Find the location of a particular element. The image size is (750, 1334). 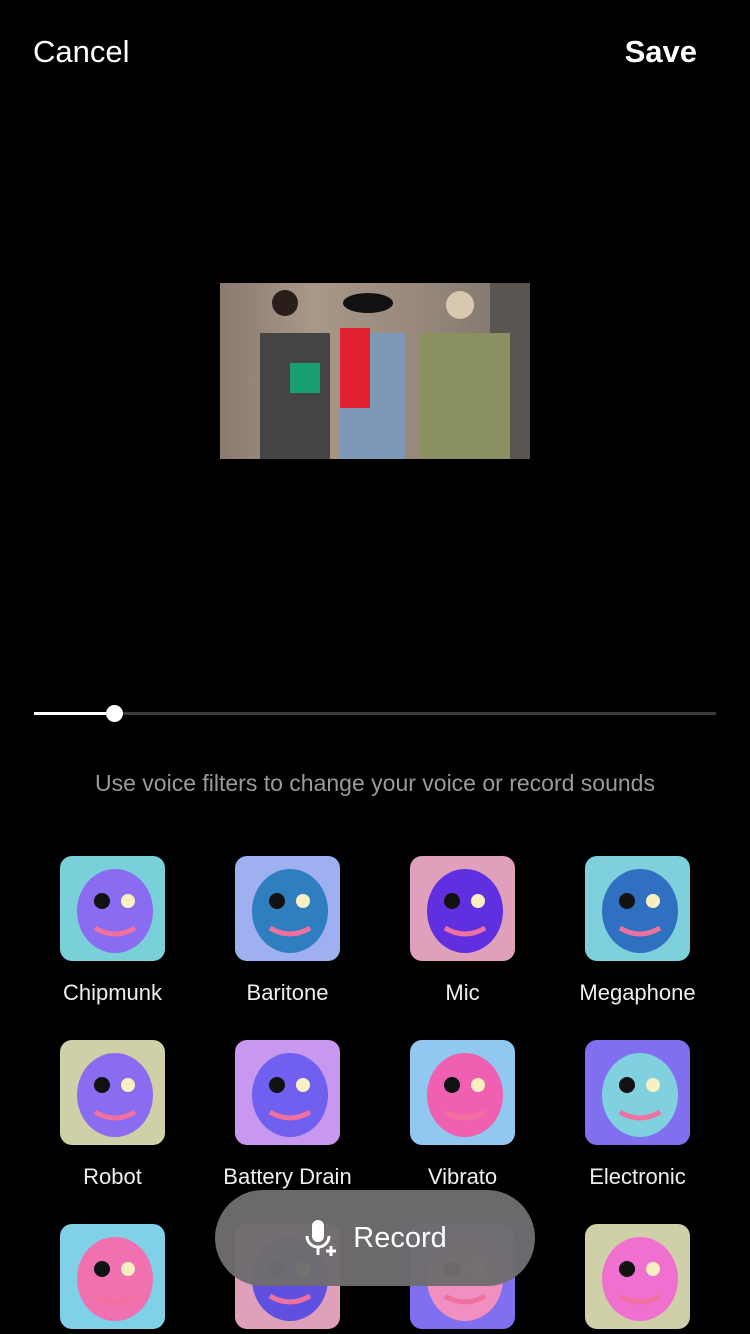

voice-filter-battery-drain is located at coordinates (287, 1092).